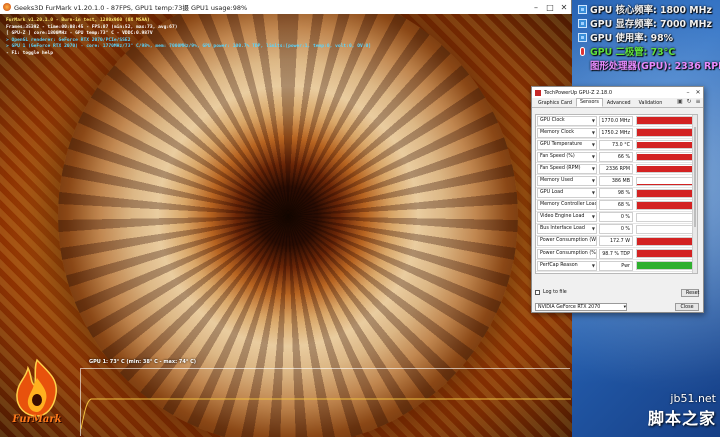  I want to click on sensor-name-dropdown: Bus Interface Load ▼, so click(567, 229).